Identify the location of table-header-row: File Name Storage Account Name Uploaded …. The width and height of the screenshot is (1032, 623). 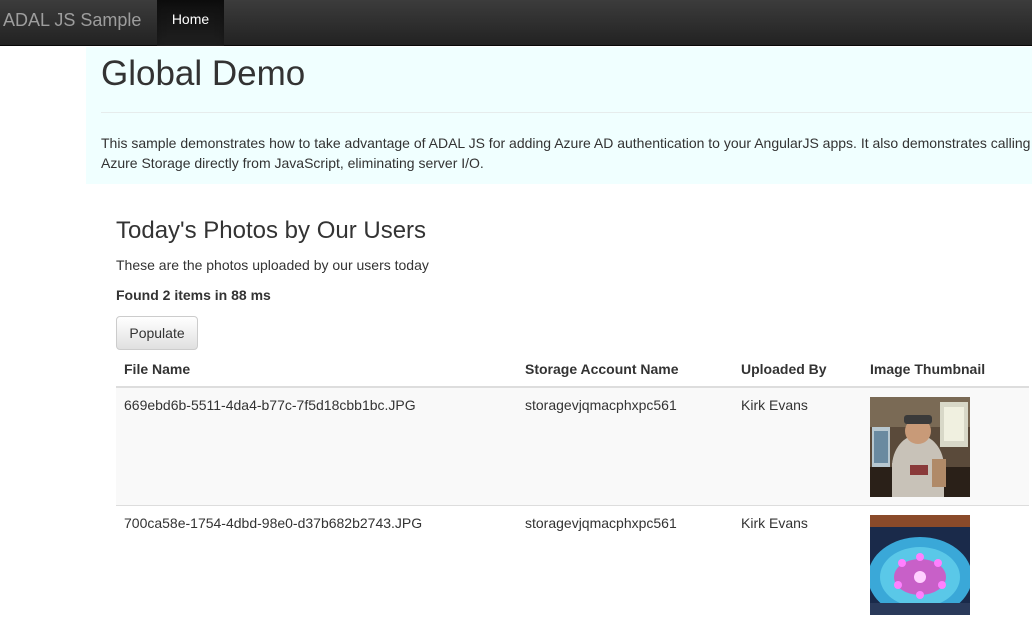
(572, 369).